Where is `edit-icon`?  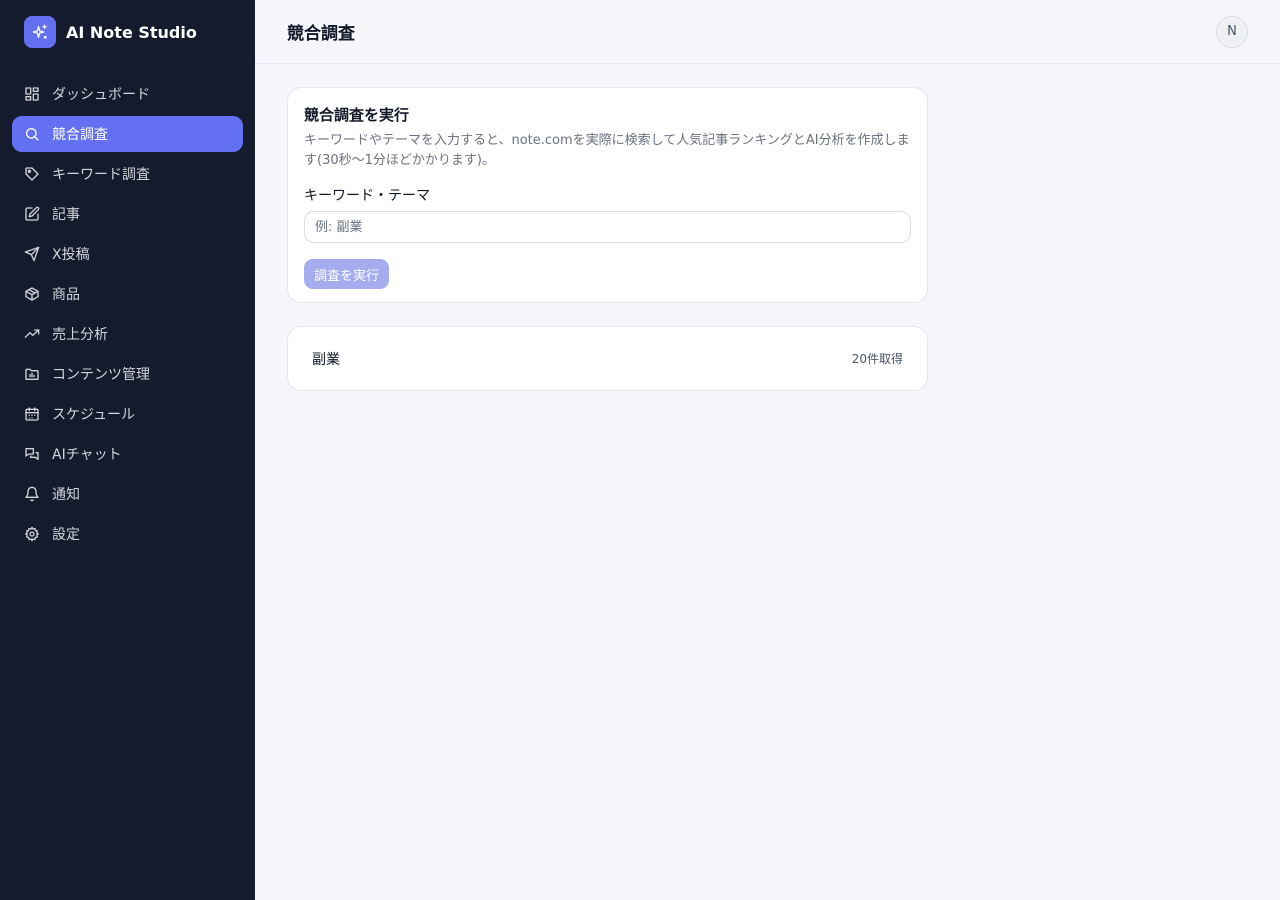
edit-icon is located at coordinates (32, 213).